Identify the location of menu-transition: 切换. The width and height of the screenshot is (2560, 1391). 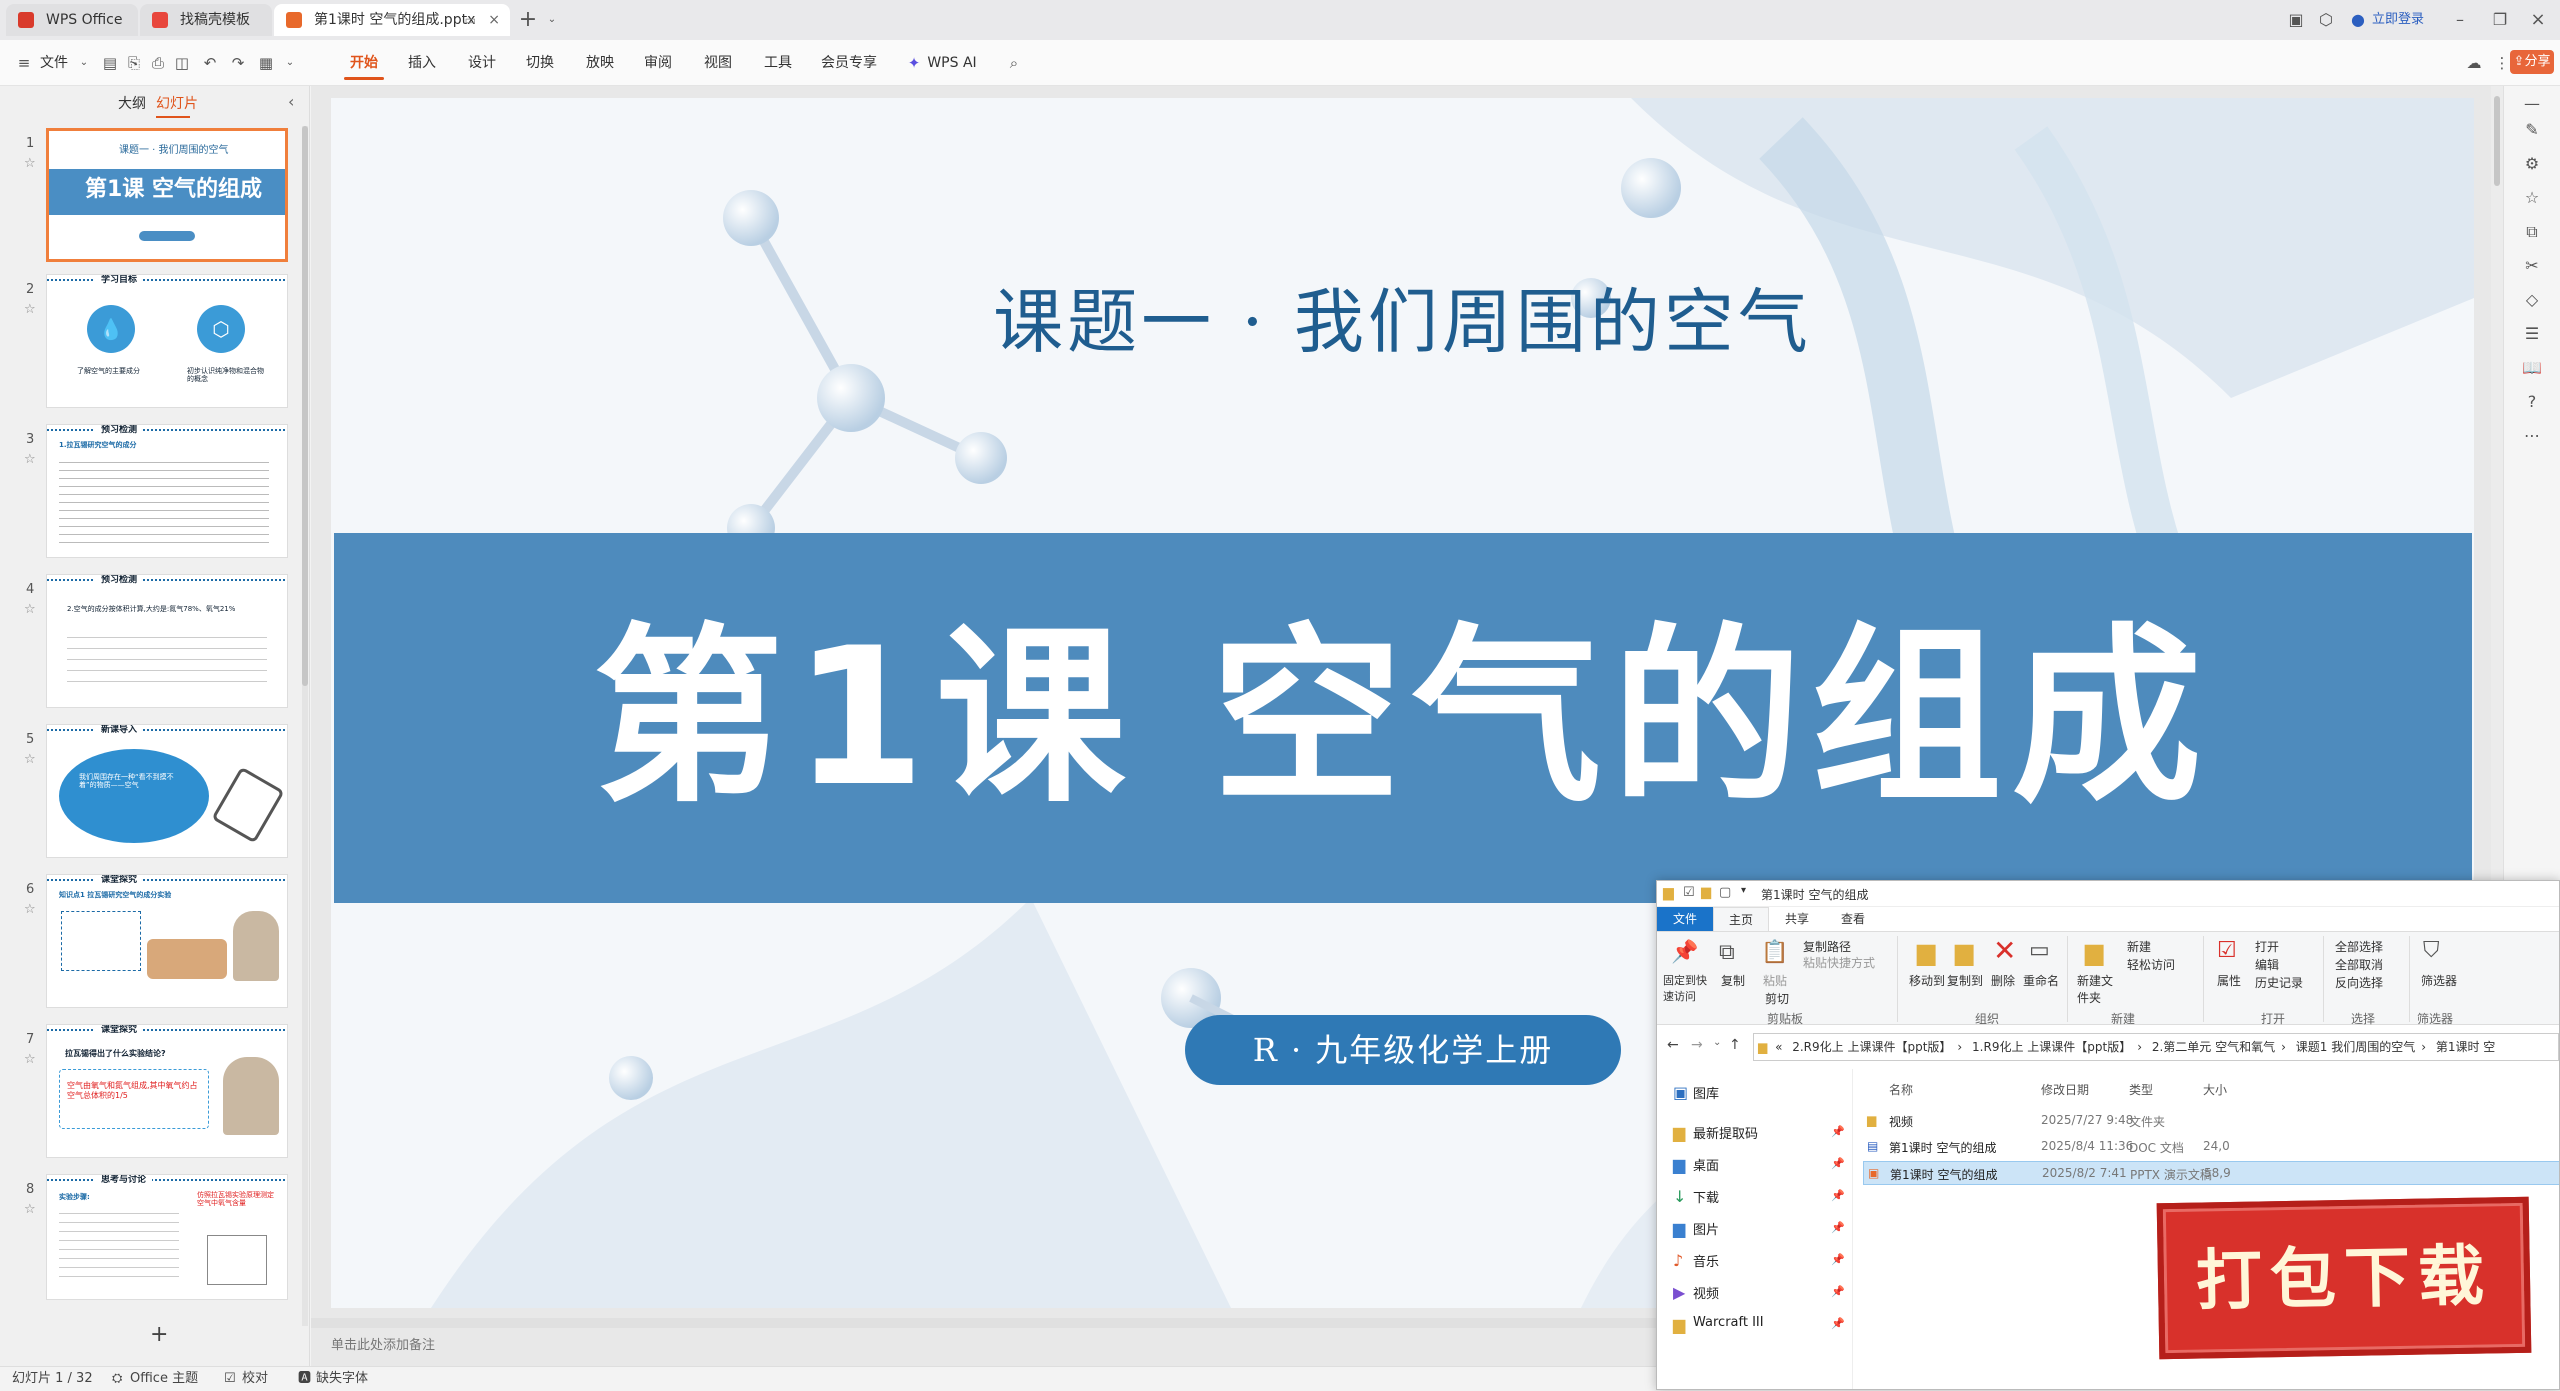
(540, 63).